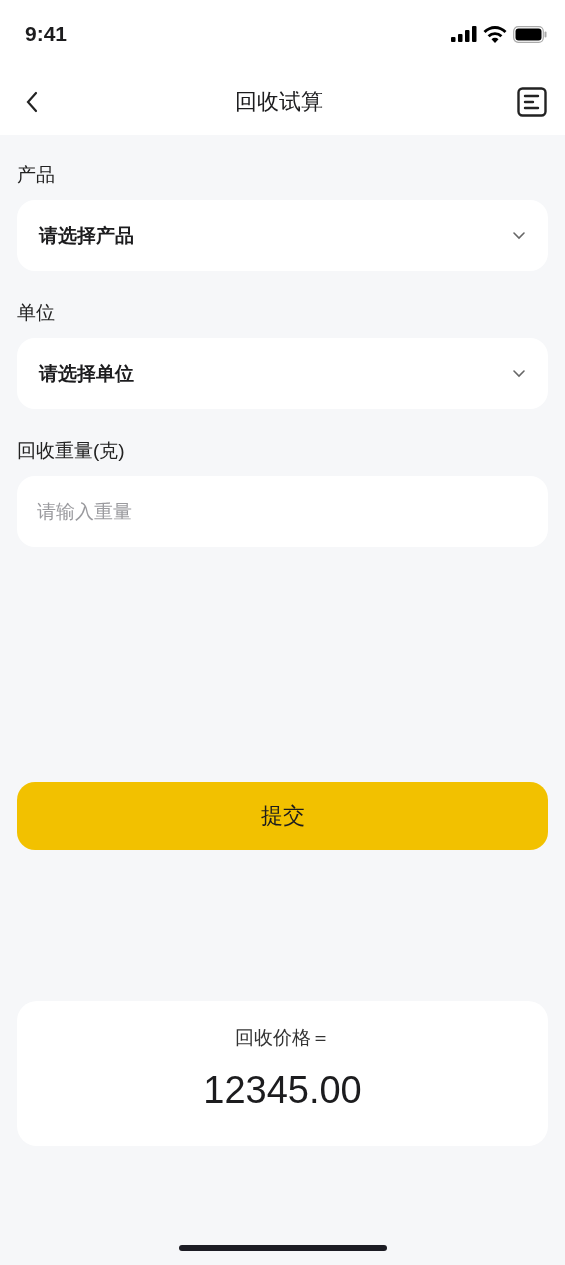 Image resolution: width=565 pixels, height=1265 pixels. What do you see at coordinates (282, 1038) in the screenshot?
I see `result-label: 回收价格＝` at bounding box center [282, 1038].